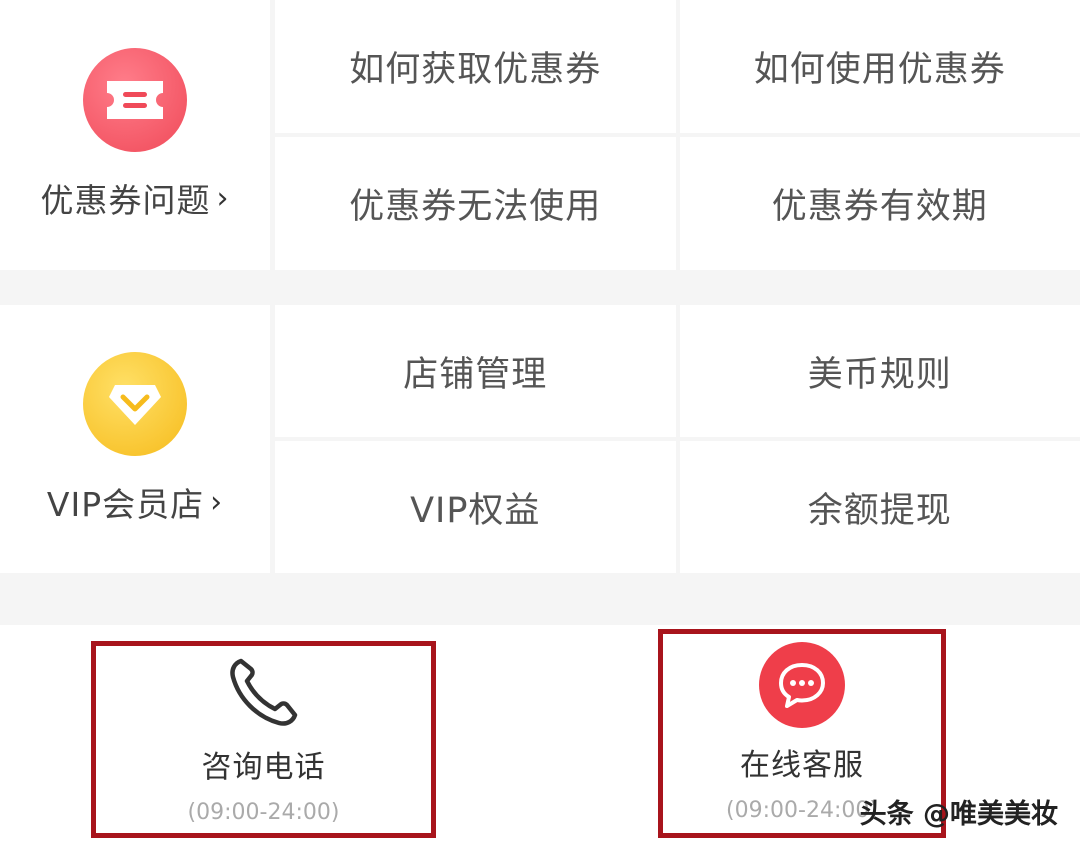  Describe the element at coordinates (879, 371) in the screenshot. I see `topic-coin-rules: 美币规则` at that location.